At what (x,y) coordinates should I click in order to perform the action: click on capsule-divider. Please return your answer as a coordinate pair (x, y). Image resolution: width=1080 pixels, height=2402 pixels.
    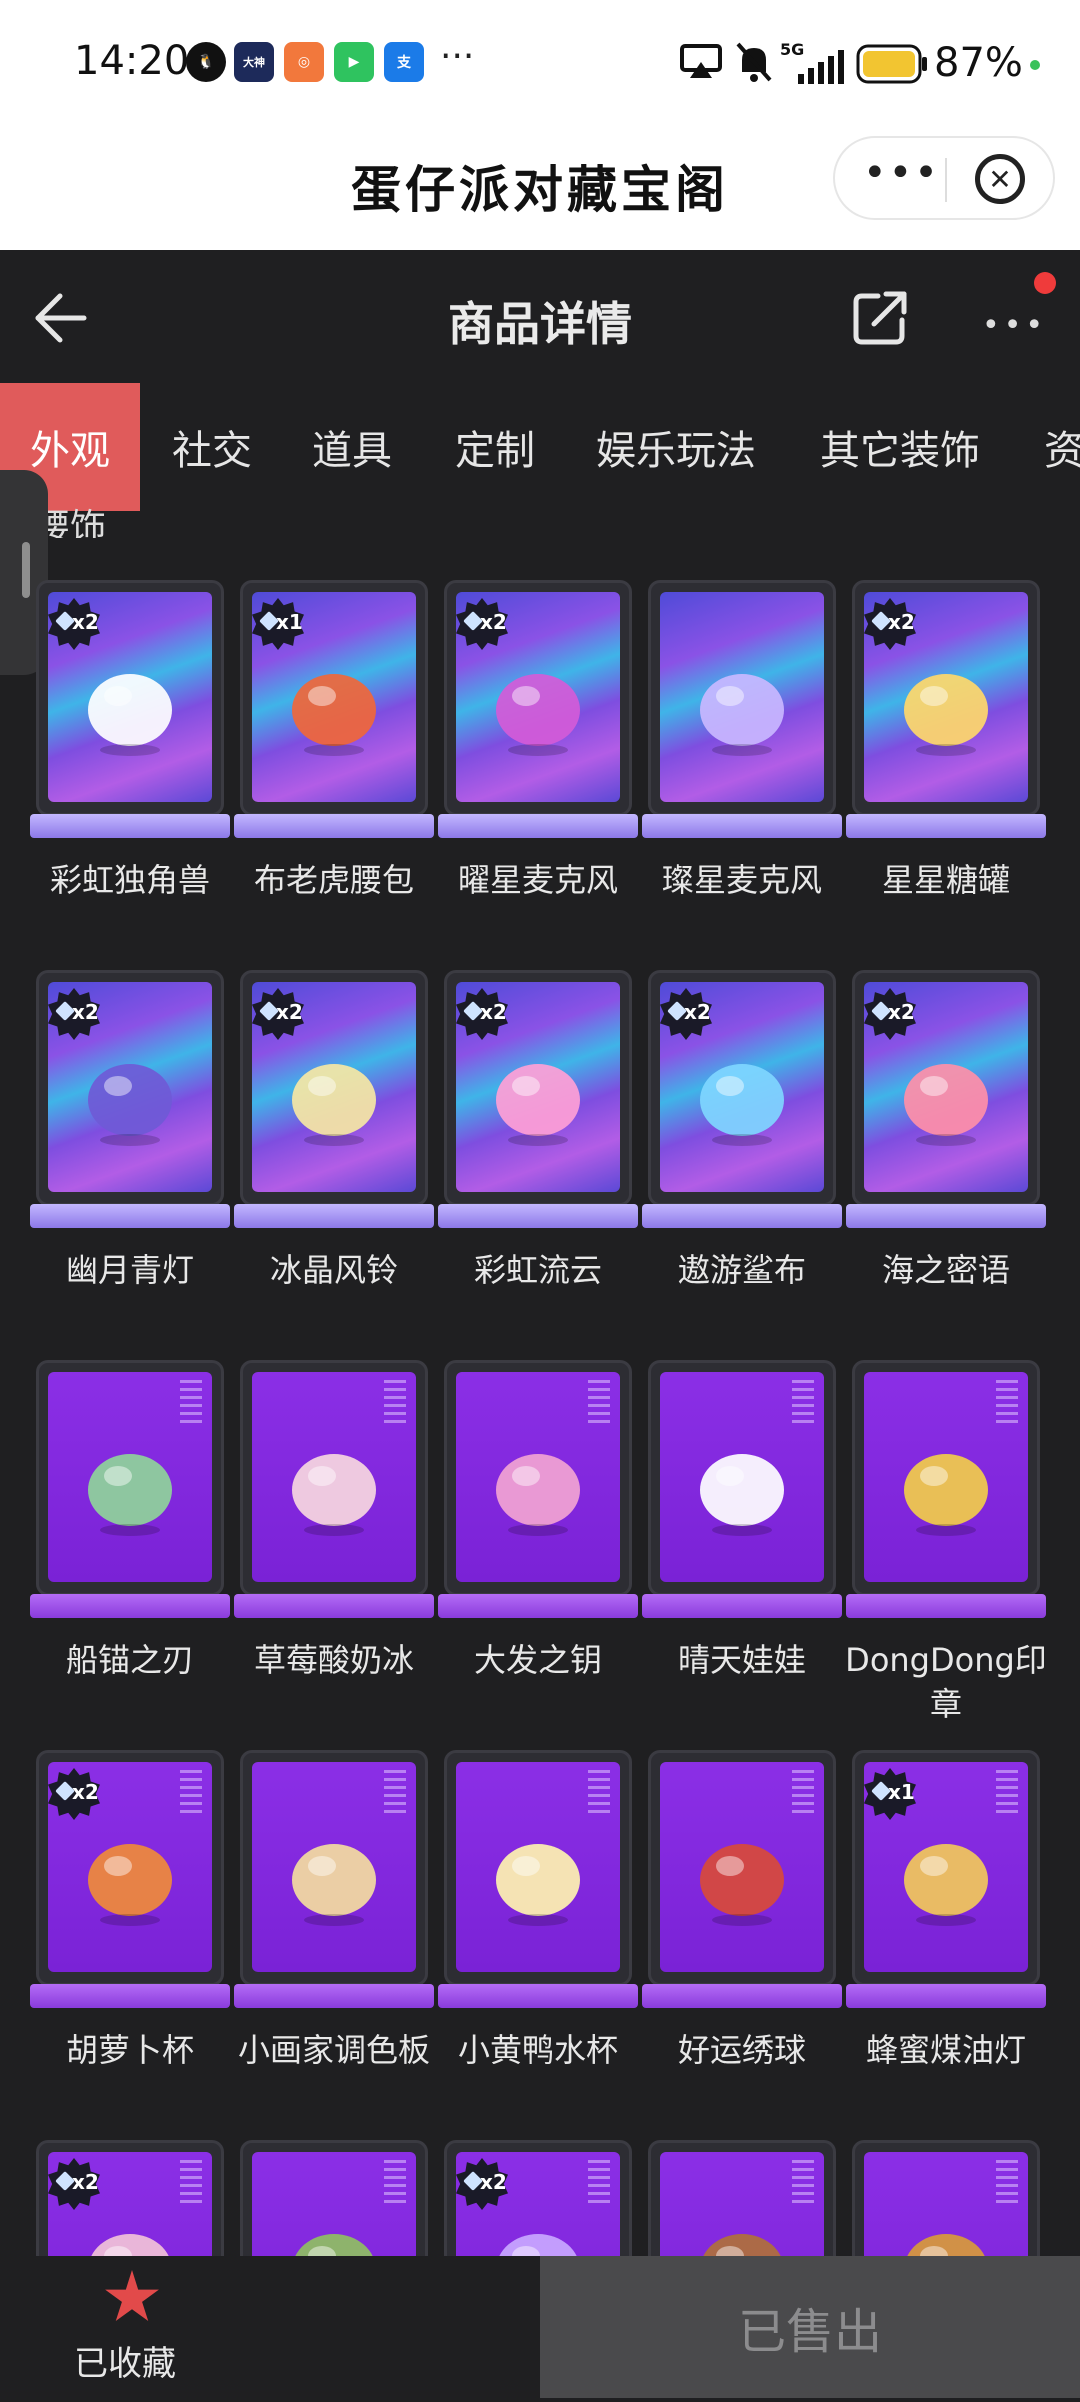
    Looking at the image, I should click on (946, 180).